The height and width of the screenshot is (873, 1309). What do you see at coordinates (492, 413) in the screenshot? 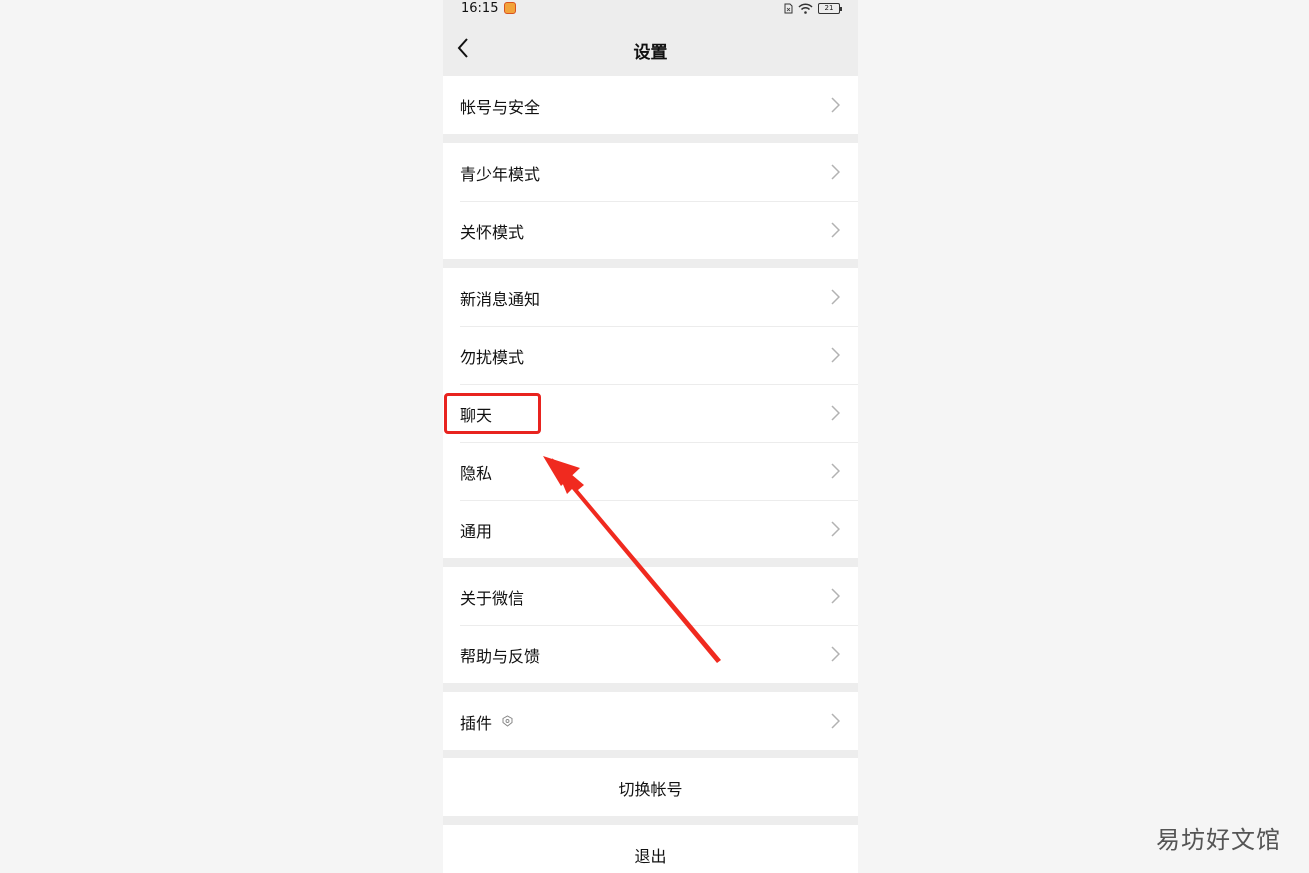
I see `annotation-highlight-box` at bounding box center [492, 413].